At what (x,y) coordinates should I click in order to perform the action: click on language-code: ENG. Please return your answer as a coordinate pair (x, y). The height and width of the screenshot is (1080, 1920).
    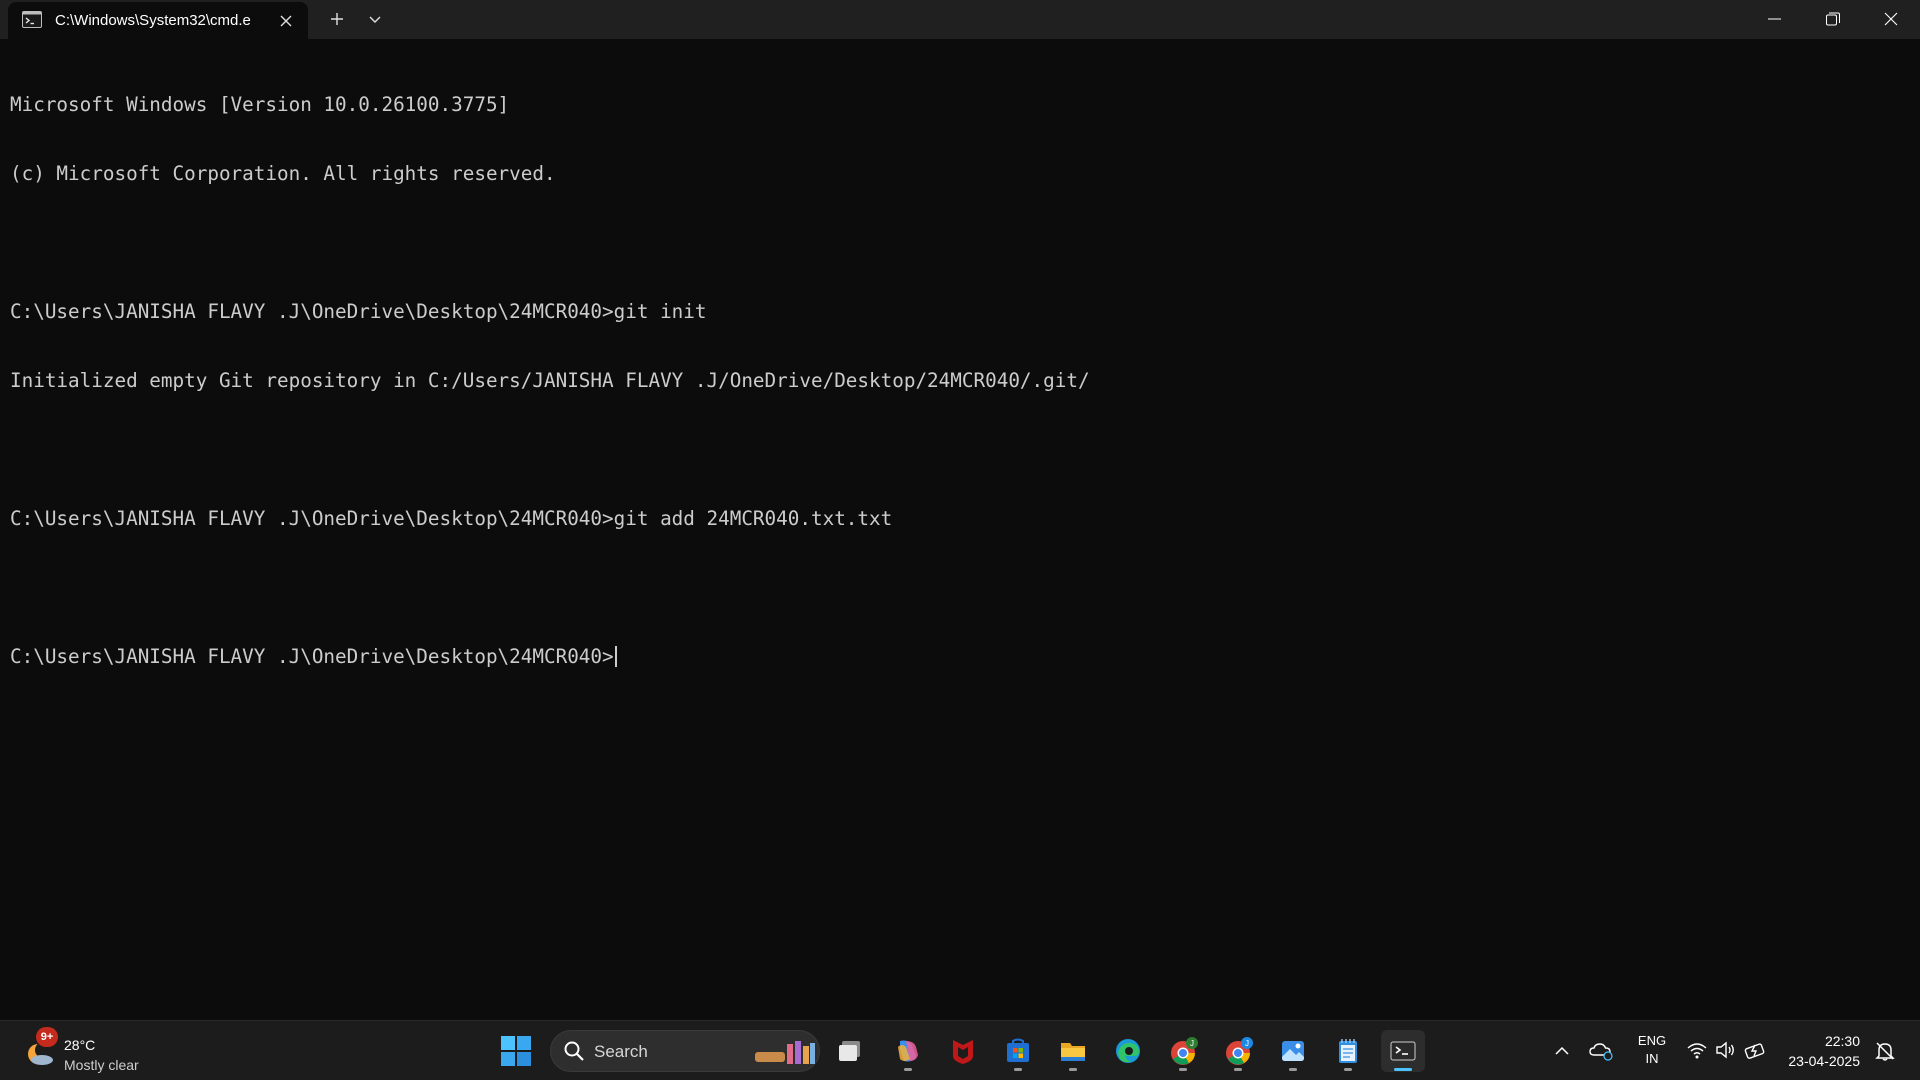
    Looking at the image, I should click on (1652, 1040).